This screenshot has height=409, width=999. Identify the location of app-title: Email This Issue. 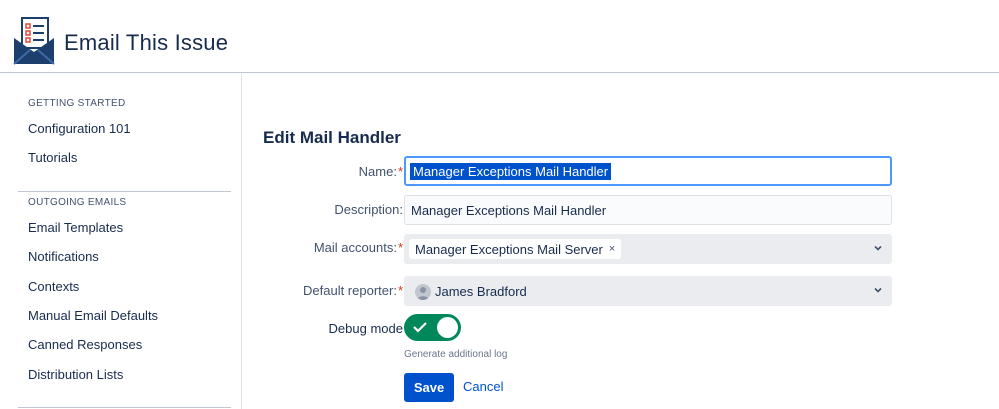
(146, 42).